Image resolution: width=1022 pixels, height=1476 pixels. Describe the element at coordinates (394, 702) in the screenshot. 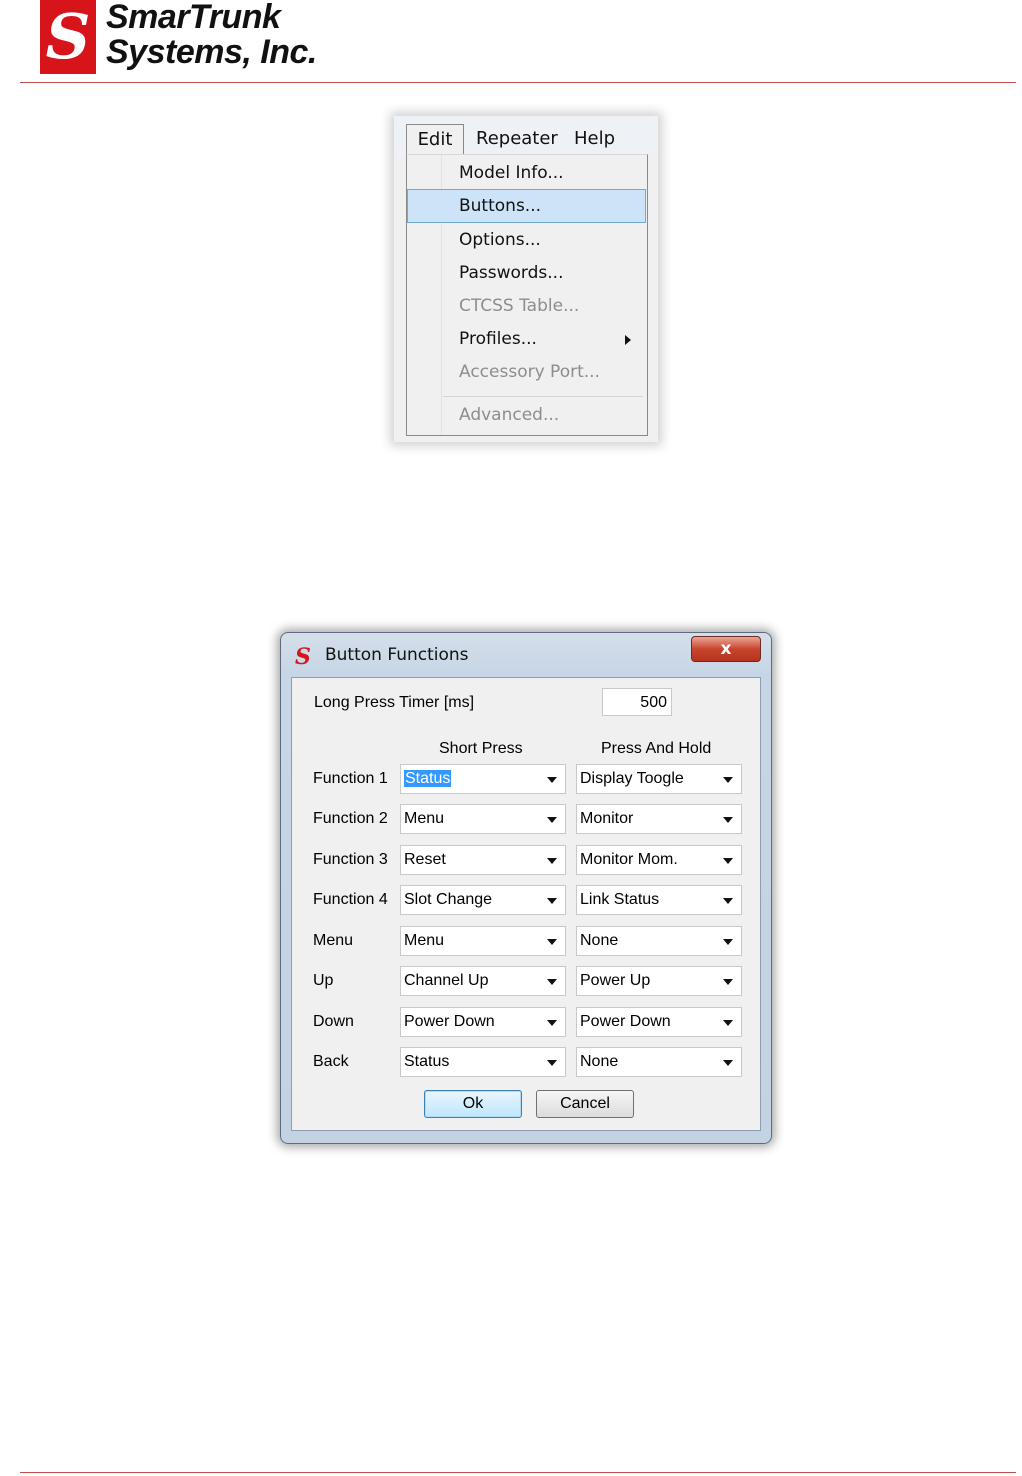

I see `long-press-timer-label: Long Press Timer [ms]` at that location.